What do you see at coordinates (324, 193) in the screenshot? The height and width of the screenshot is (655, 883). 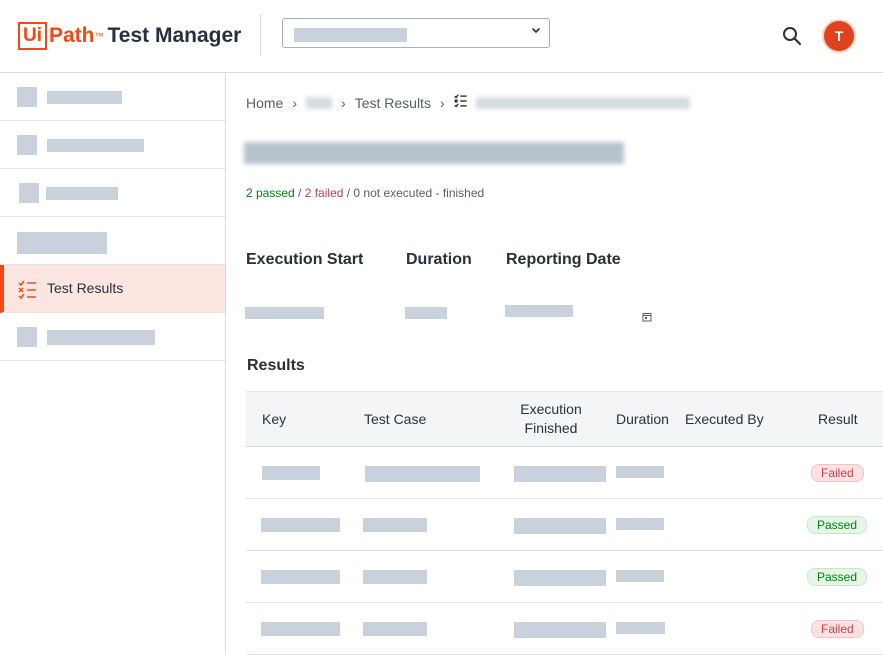 I see `failed-count: 2 failed` at bounding box center [324, 193].